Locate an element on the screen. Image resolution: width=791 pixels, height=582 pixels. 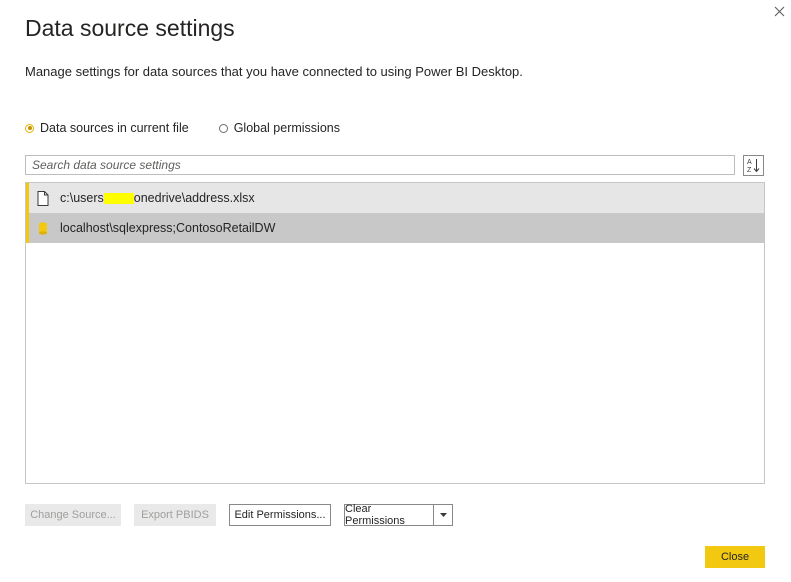
redaction-highlight is located at coordinates (118, 198).